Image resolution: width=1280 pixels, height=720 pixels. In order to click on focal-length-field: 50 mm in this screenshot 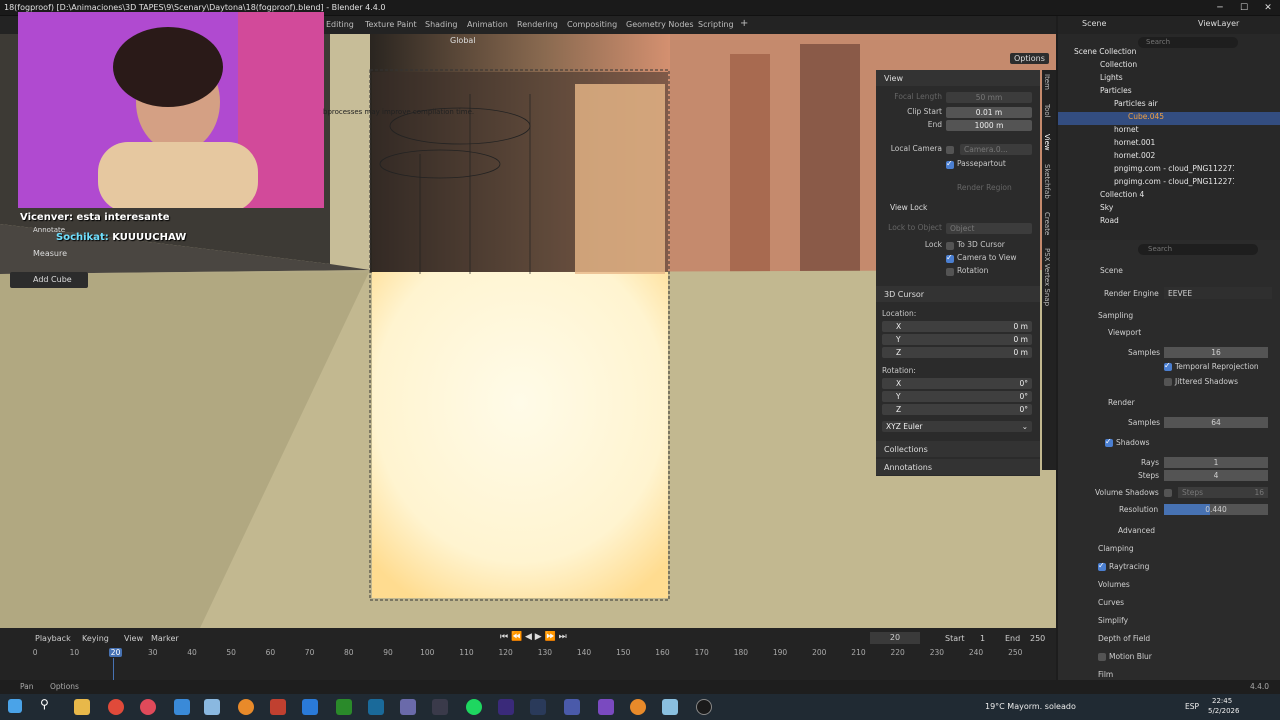, I will do `click(989, 97)`.